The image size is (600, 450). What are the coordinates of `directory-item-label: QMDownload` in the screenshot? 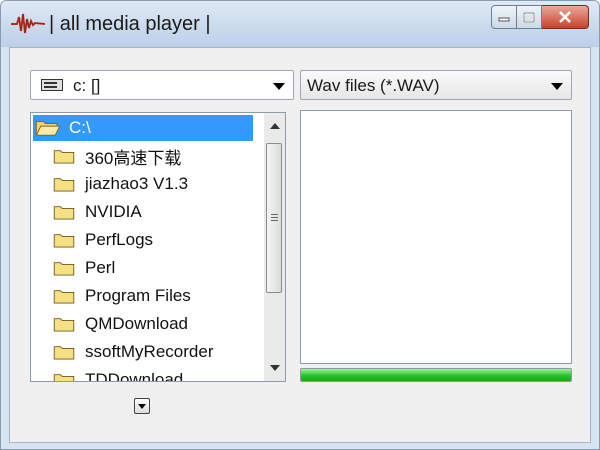 It's located at (136, 323).